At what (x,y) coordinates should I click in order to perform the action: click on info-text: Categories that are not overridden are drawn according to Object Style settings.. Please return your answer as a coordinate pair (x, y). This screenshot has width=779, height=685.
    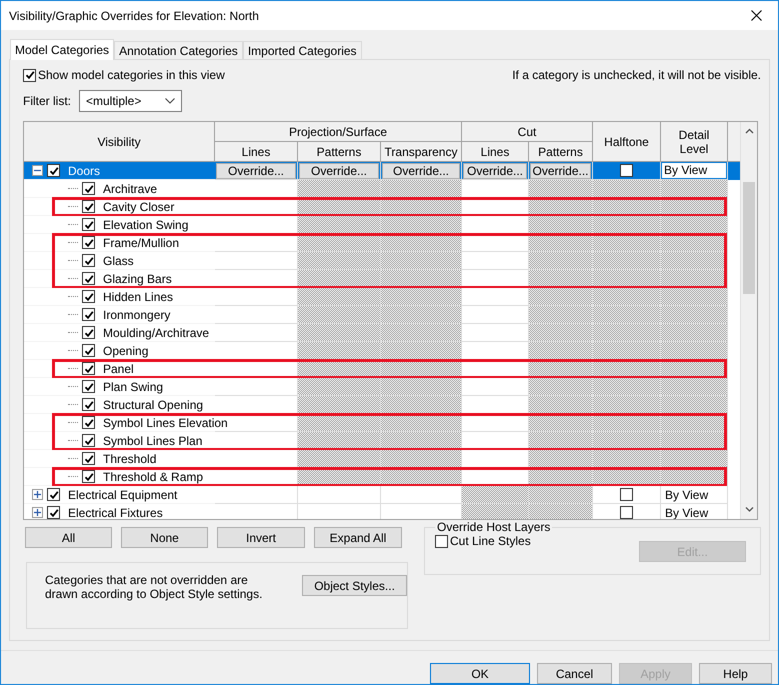
    Looking at the image, I should click on (154, 587).